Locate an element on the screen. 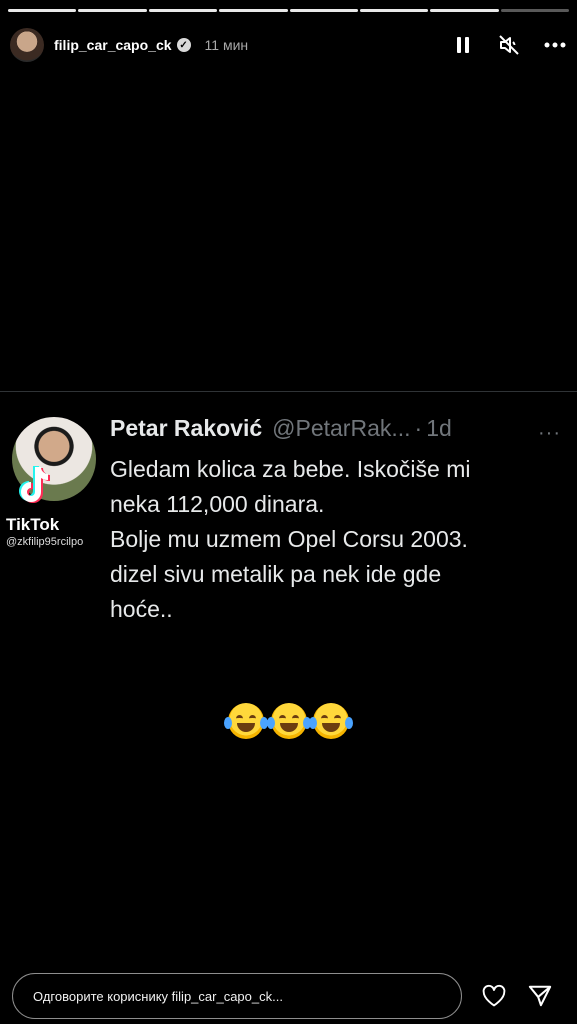 The height and width of the screenshot is (1024, 577). story-progress-bar is located at coordinates (288, 10).